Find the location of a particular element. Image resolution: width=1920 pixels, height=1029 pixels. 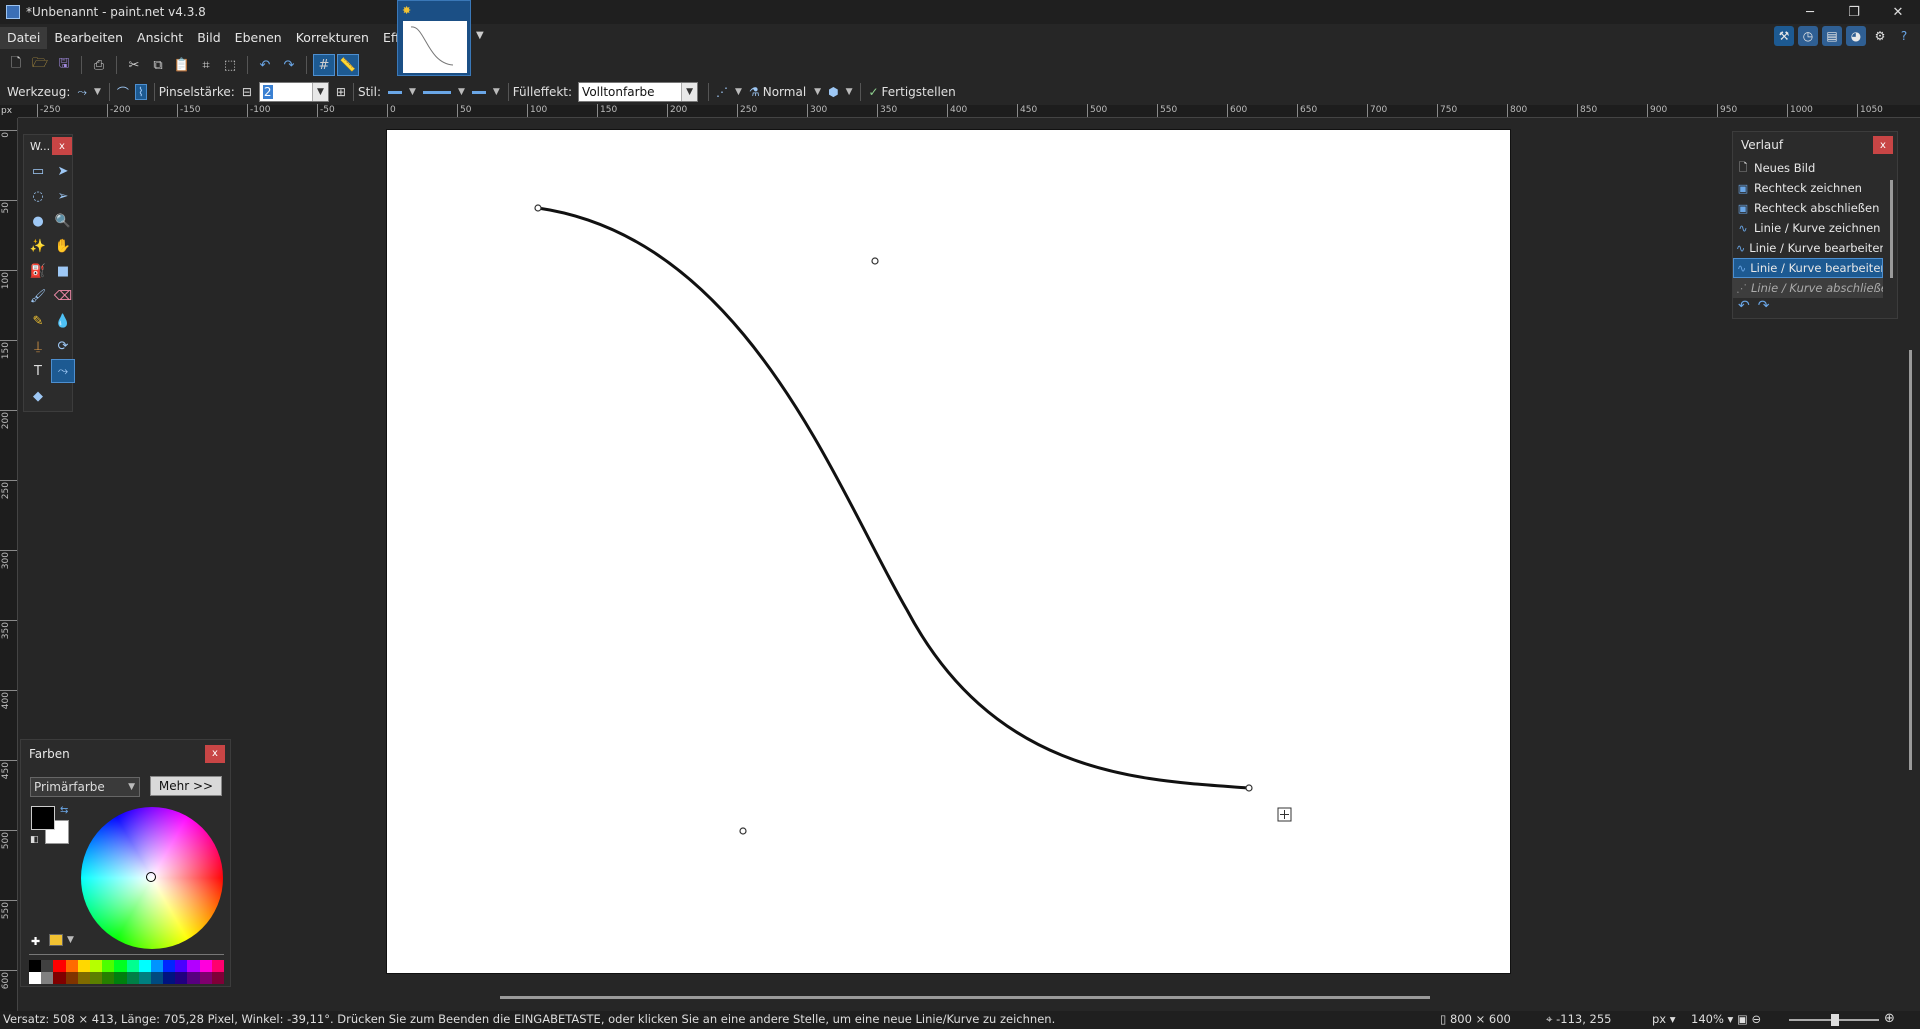

history-window-header: Verlauf x is located at coordinates (1815, 145).